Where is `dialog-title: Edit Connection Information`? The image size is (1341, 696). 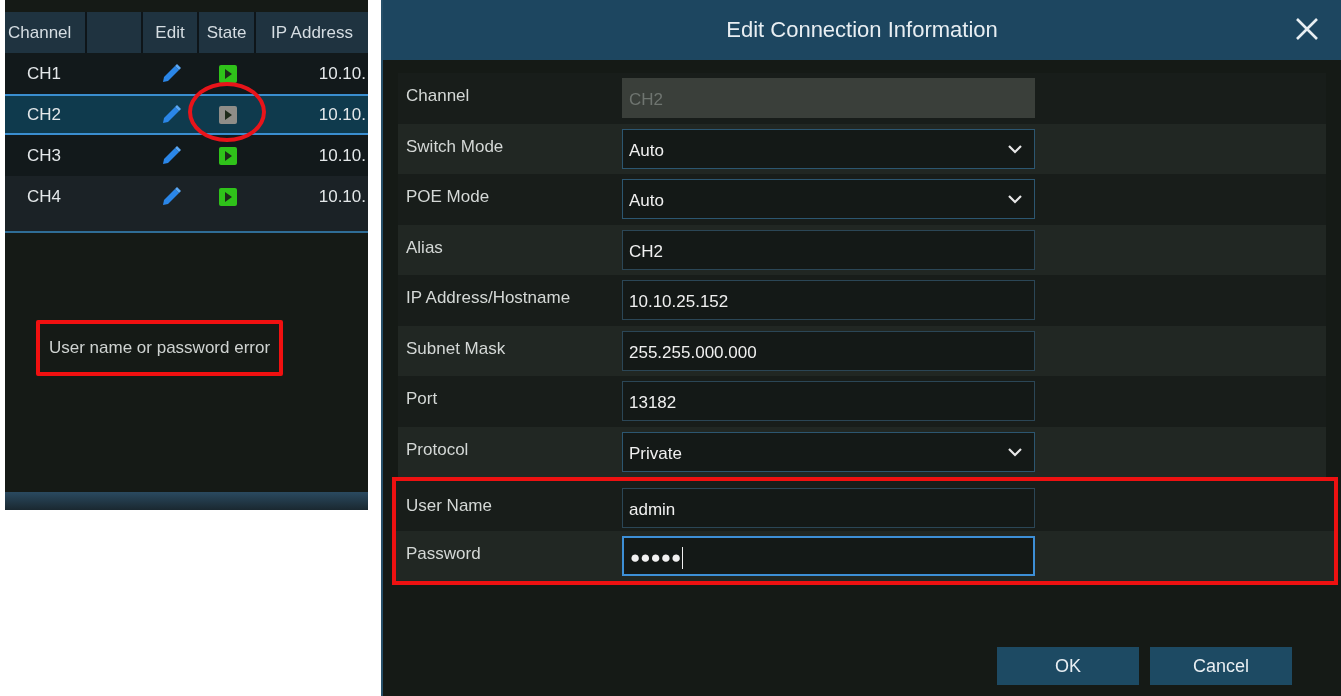 dialog-title: Edit Connection Information is located at coordinates (862, 30).